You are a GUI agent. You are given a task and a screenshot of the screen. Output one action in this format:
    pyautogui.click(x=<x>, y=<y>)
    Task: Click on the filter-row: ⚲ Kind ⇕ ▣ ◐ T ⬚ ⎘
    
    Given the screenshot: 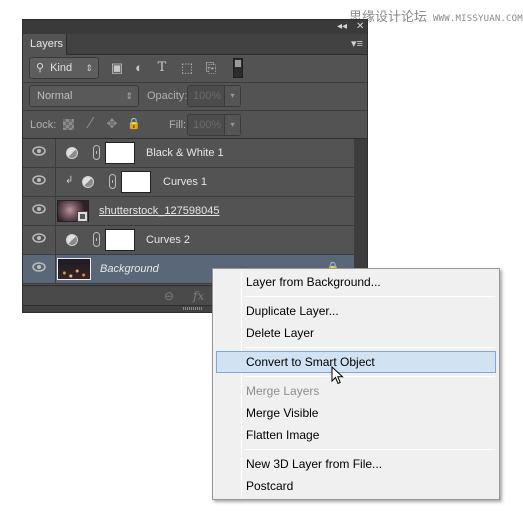 What is the action you would take?
    pyautogui.click(x=195, y=69)
    